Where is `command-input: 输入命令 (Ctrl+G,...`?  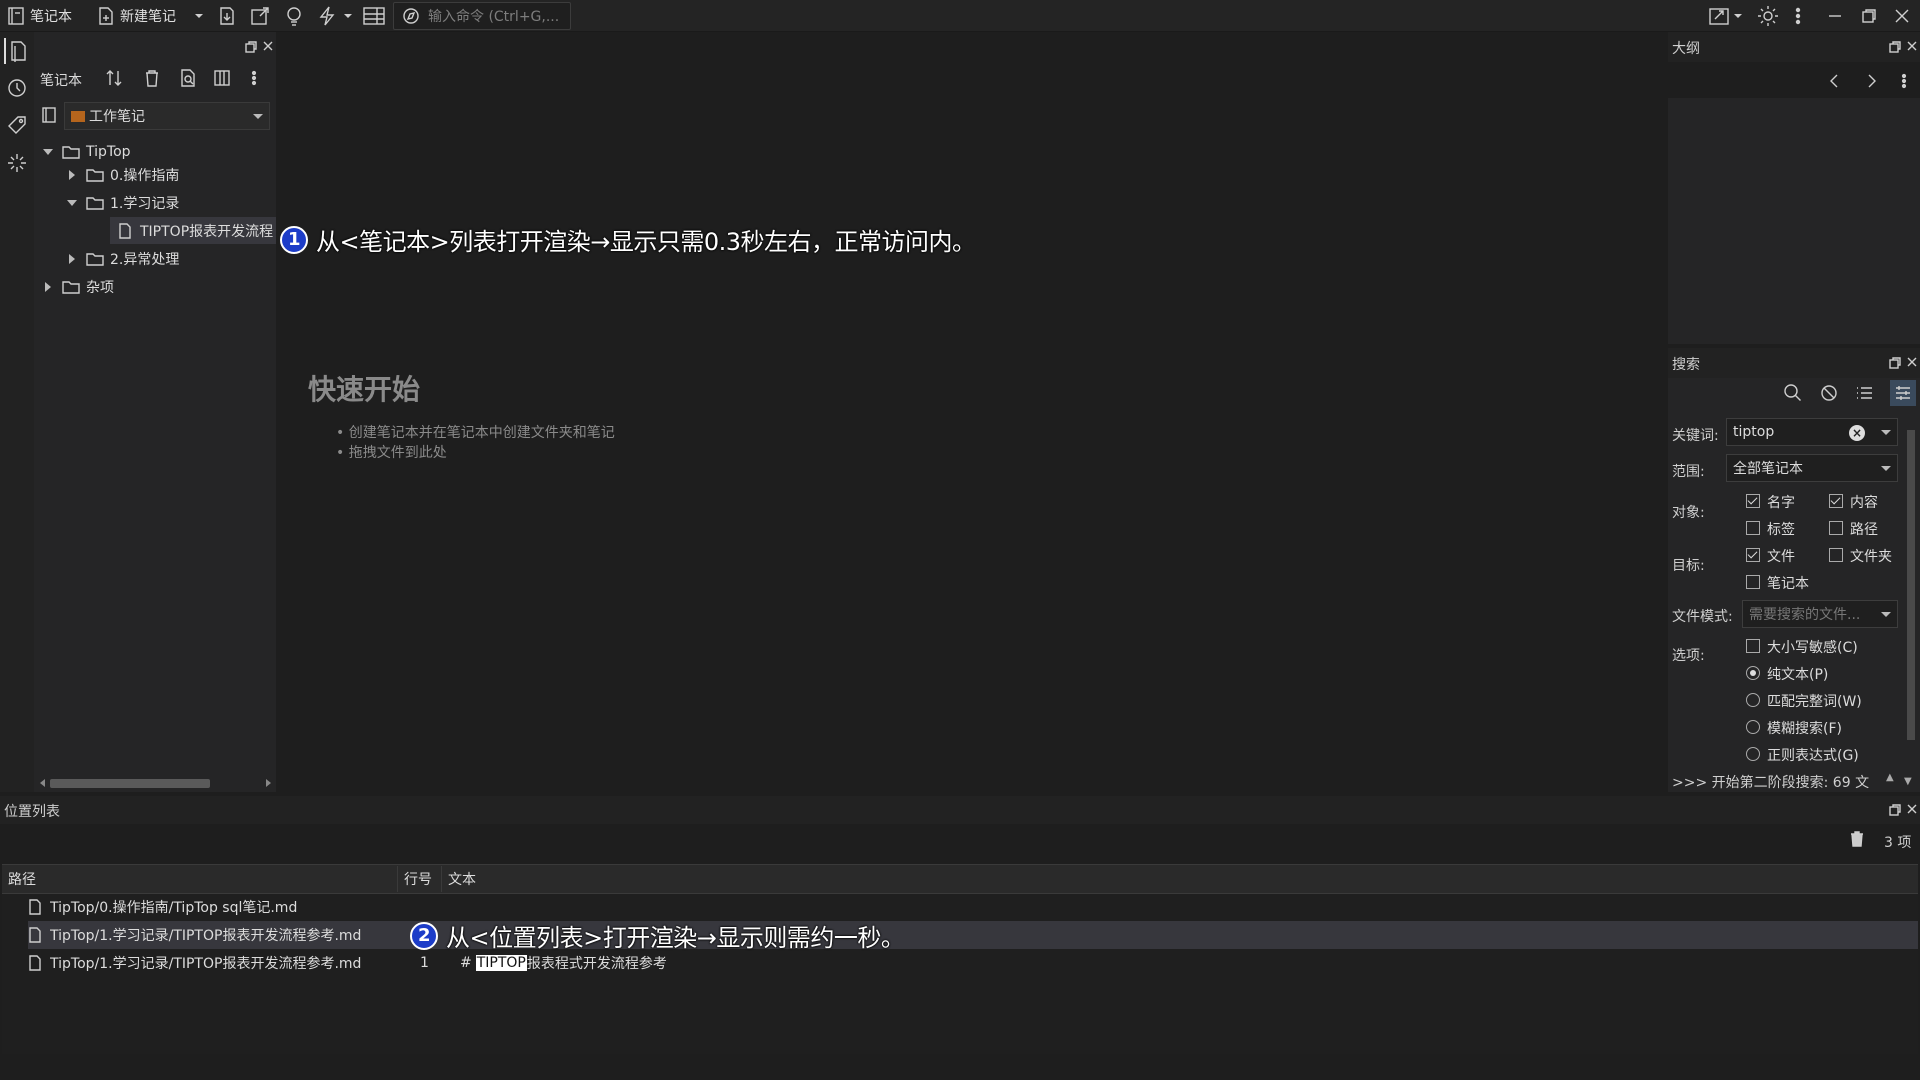 command-input: 输入命令 (Ctrl+G,... is located at coordinates (482, 16).